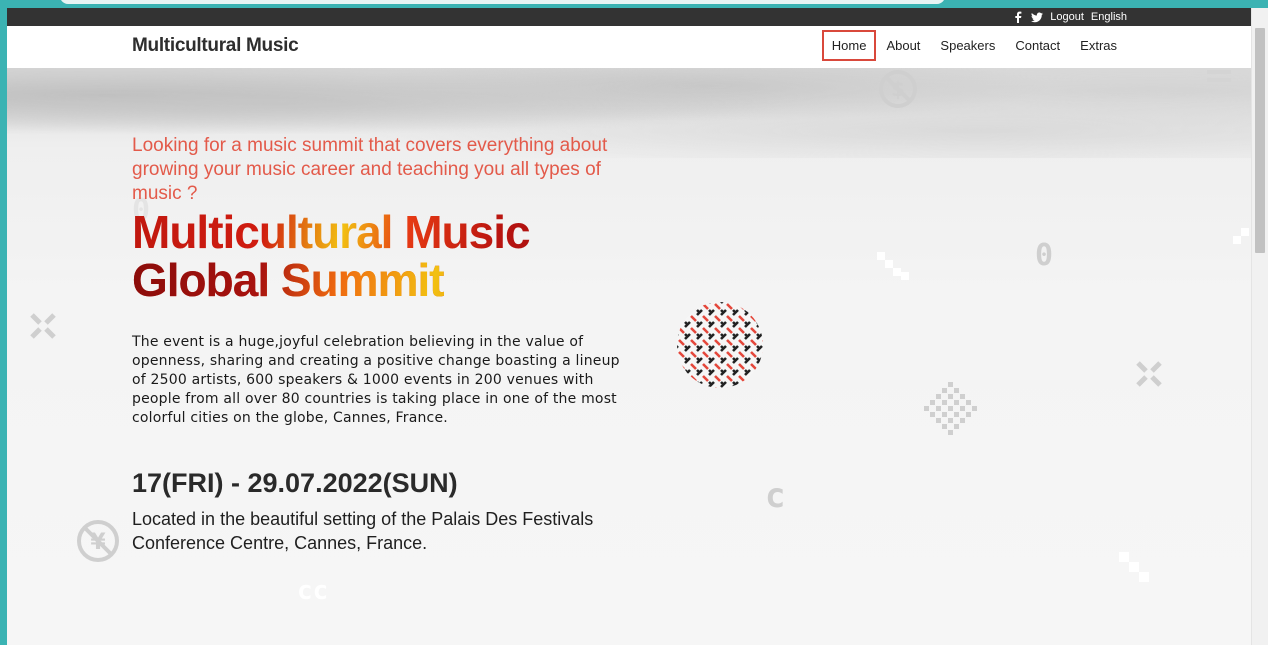  What do you see at coordinates (1259, 326) in the screenshot?
I see `vertical-scrollbar` at bounding box center [1259, 326].